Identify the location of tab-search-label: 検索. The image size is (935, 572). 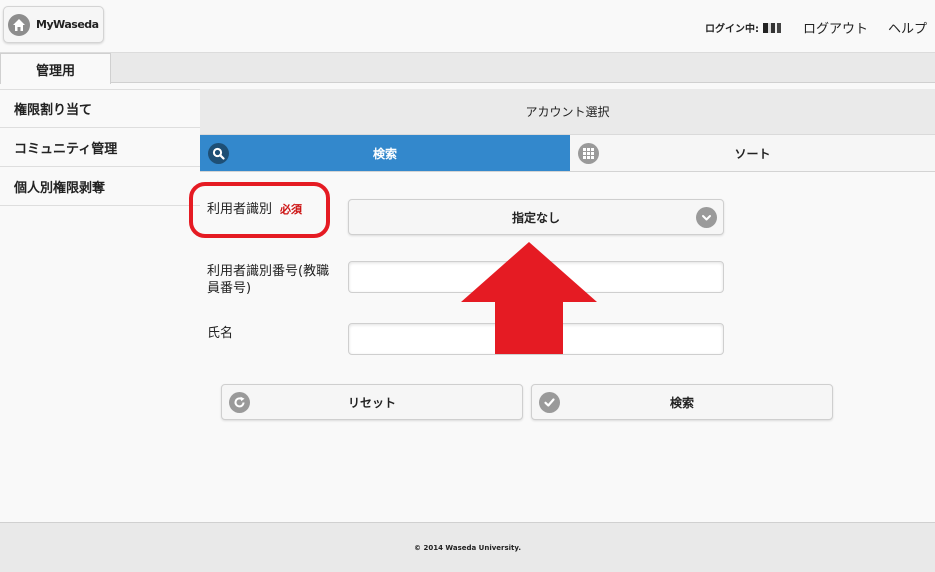
(384, 153).